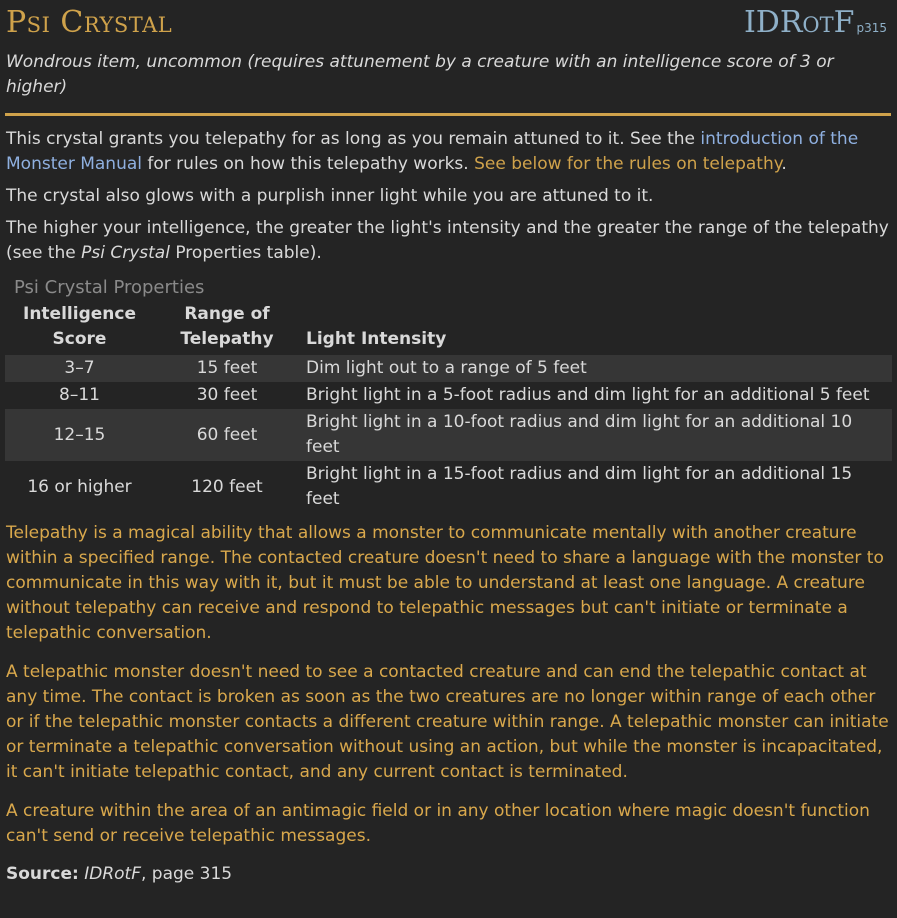 The width and height of the screenshot is (897, 918). Describe the element at coordinates (42, 874) in the screenshot. I see `source-label: Source:` at that location.